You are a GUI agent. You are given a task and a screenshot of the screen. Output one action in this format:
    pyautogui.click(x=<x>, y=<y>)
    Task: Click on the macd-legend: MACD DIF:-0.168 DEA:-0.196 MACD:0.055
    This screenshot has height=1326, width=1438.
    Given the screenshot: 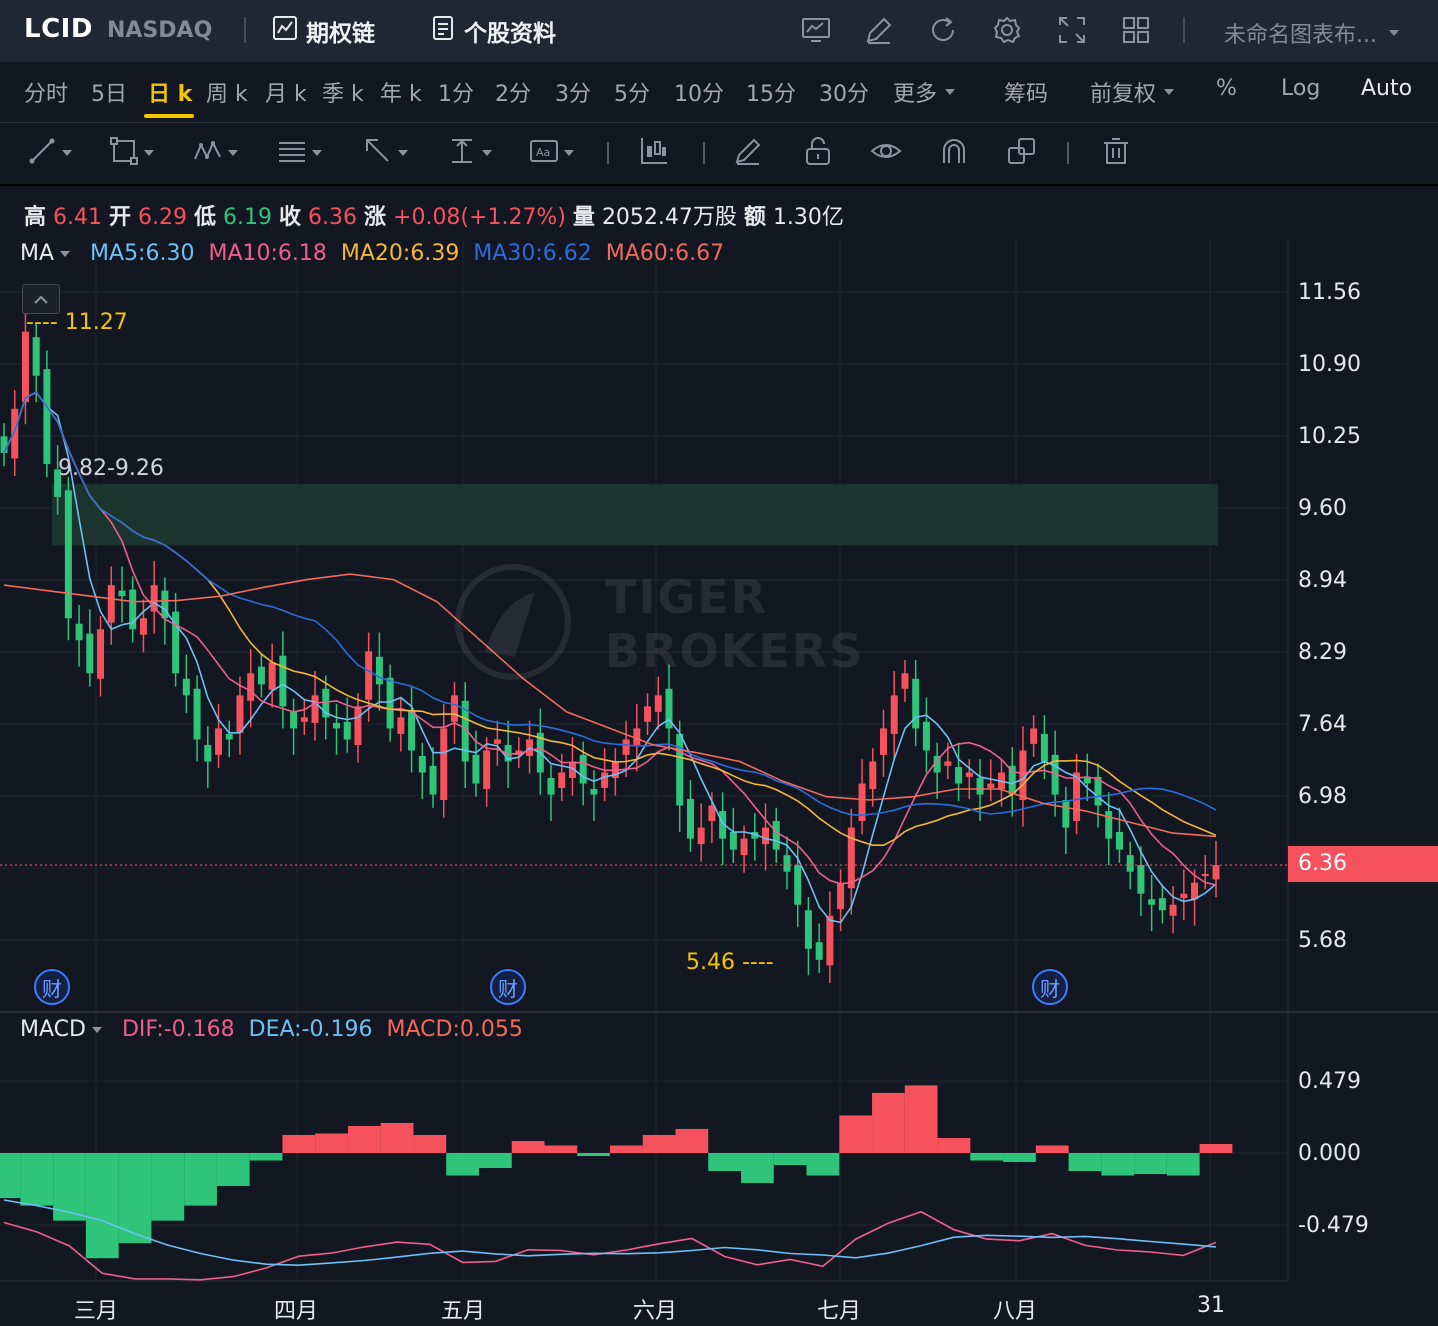 What is the action you would take?
    pyautogui.click(x=278, y=1029)
    